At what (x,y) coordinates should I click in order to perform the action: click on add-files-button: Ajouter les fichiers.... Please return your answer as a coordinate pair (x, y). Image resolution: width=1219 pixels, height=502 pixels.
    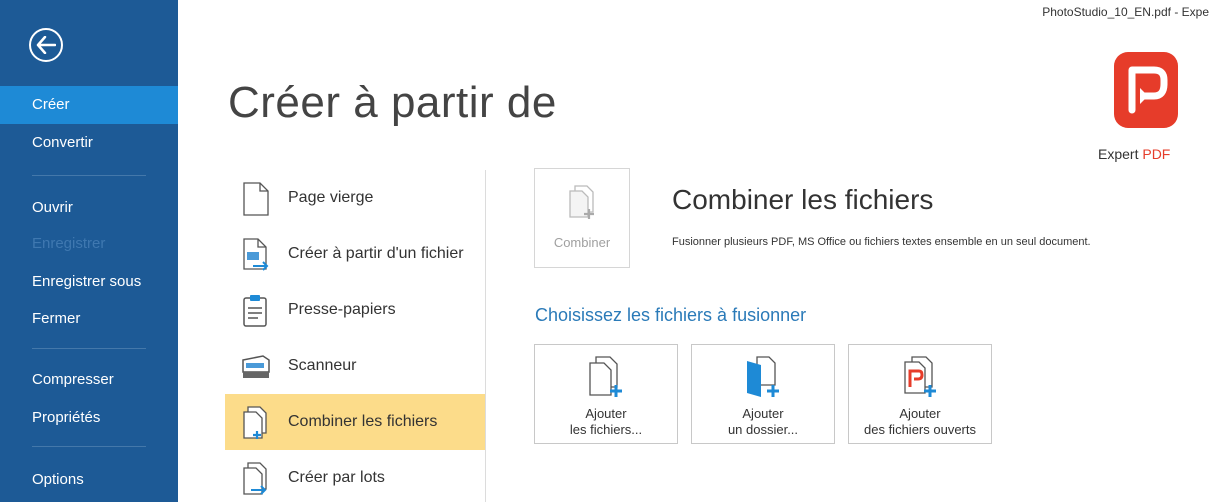
    Looking at the image, I should click on (606, 394).